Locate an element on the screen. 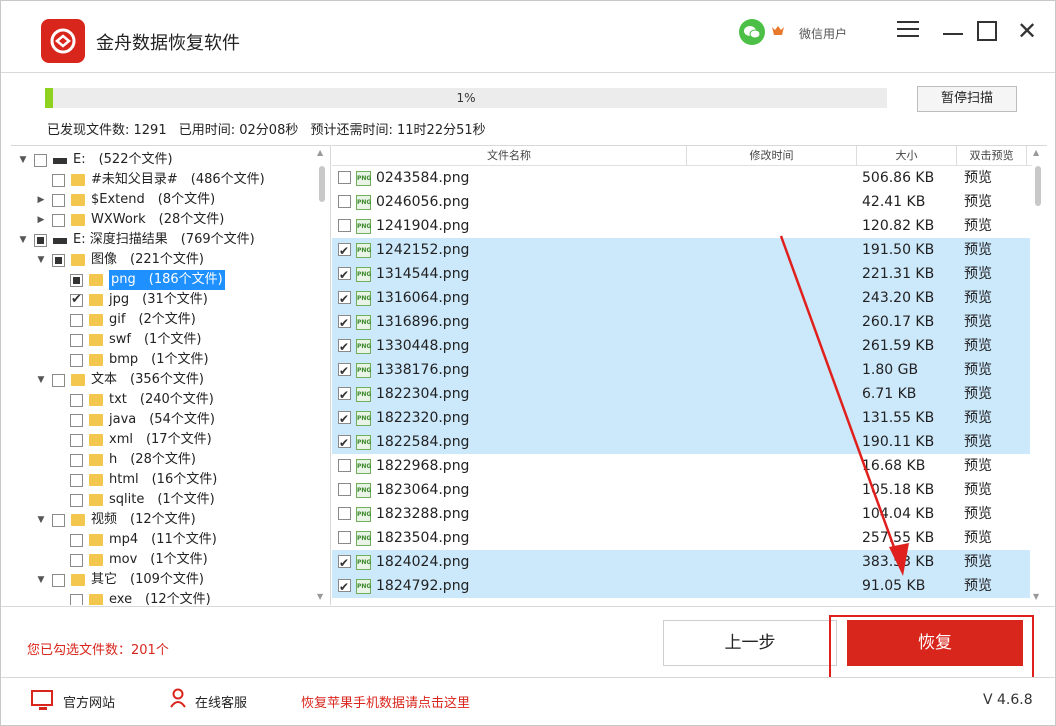  column-size: 大小 is located at coordinates (907, 156).